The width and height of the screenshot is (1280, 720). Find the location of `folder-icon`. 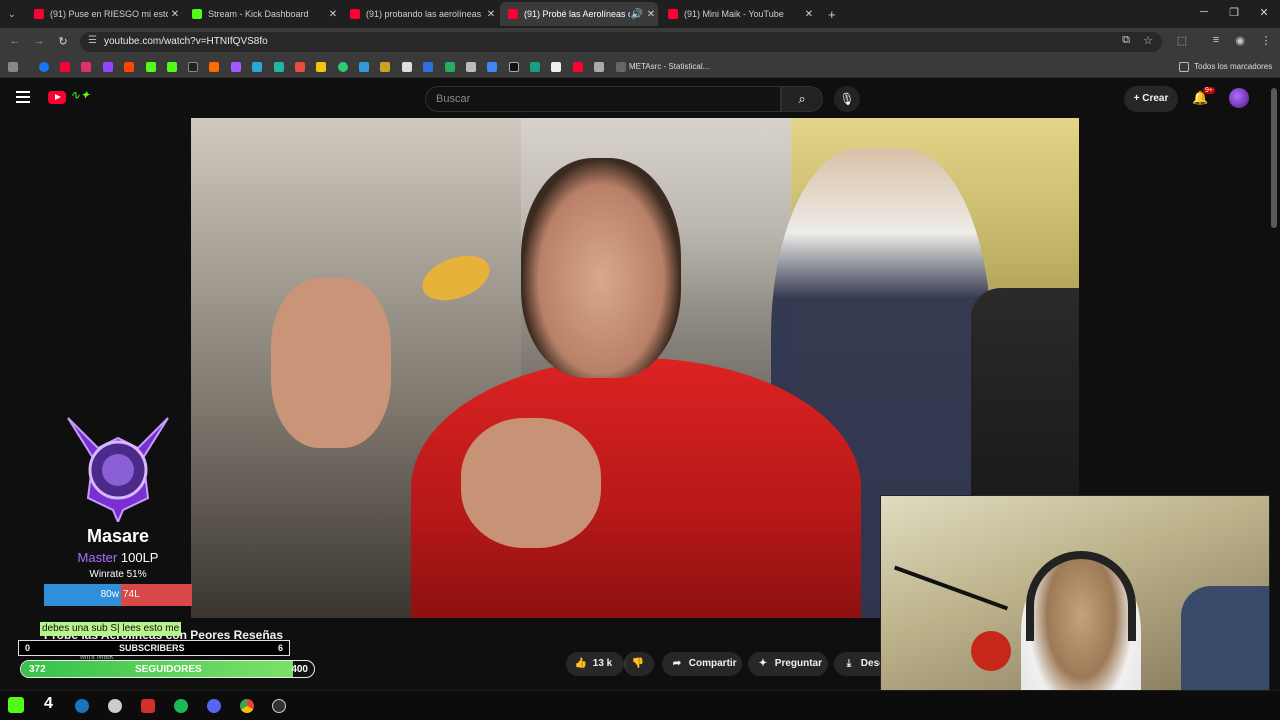

folder-icon is located at coordinates (1184, 67).